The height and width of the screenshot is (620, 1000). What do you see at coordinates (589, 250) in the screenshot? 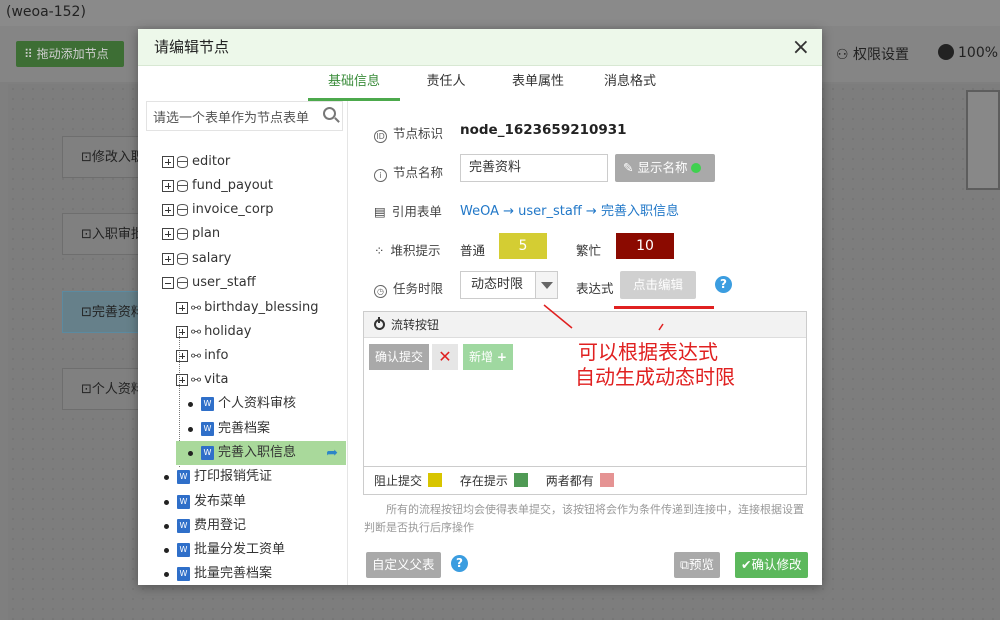
I see `busy-label: 繁忙` at bounding box center [589, 250].